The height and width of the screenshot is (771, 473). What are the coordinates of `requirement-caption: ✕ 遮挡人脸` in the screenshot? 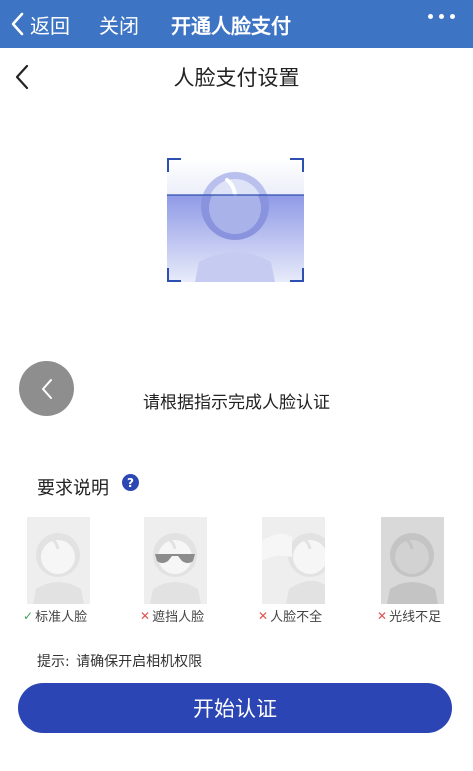 It's located at (172, 616).